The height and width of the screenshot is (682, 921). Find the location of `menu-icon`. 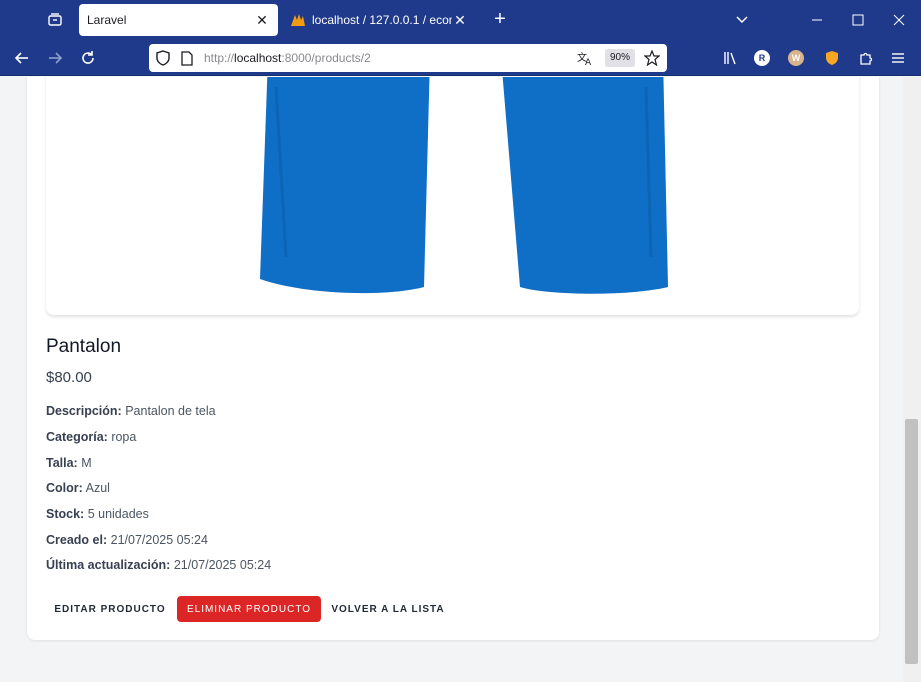

menu-icon is located at coordinates (898, 58).